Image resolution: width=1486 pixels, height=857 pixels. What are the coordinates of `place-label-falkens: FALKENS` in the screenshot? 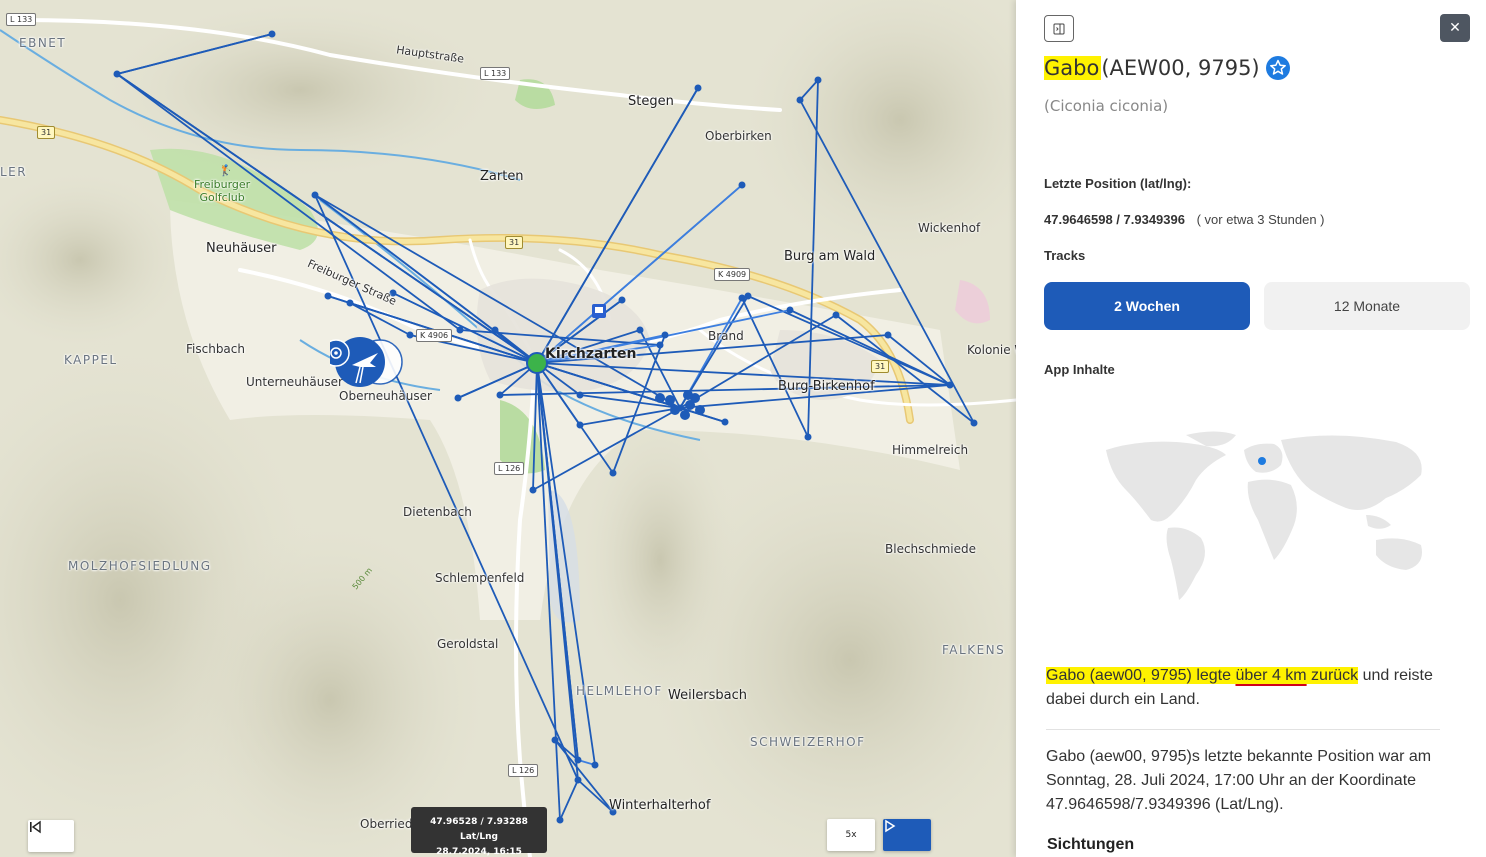 It's located at (974, 650).